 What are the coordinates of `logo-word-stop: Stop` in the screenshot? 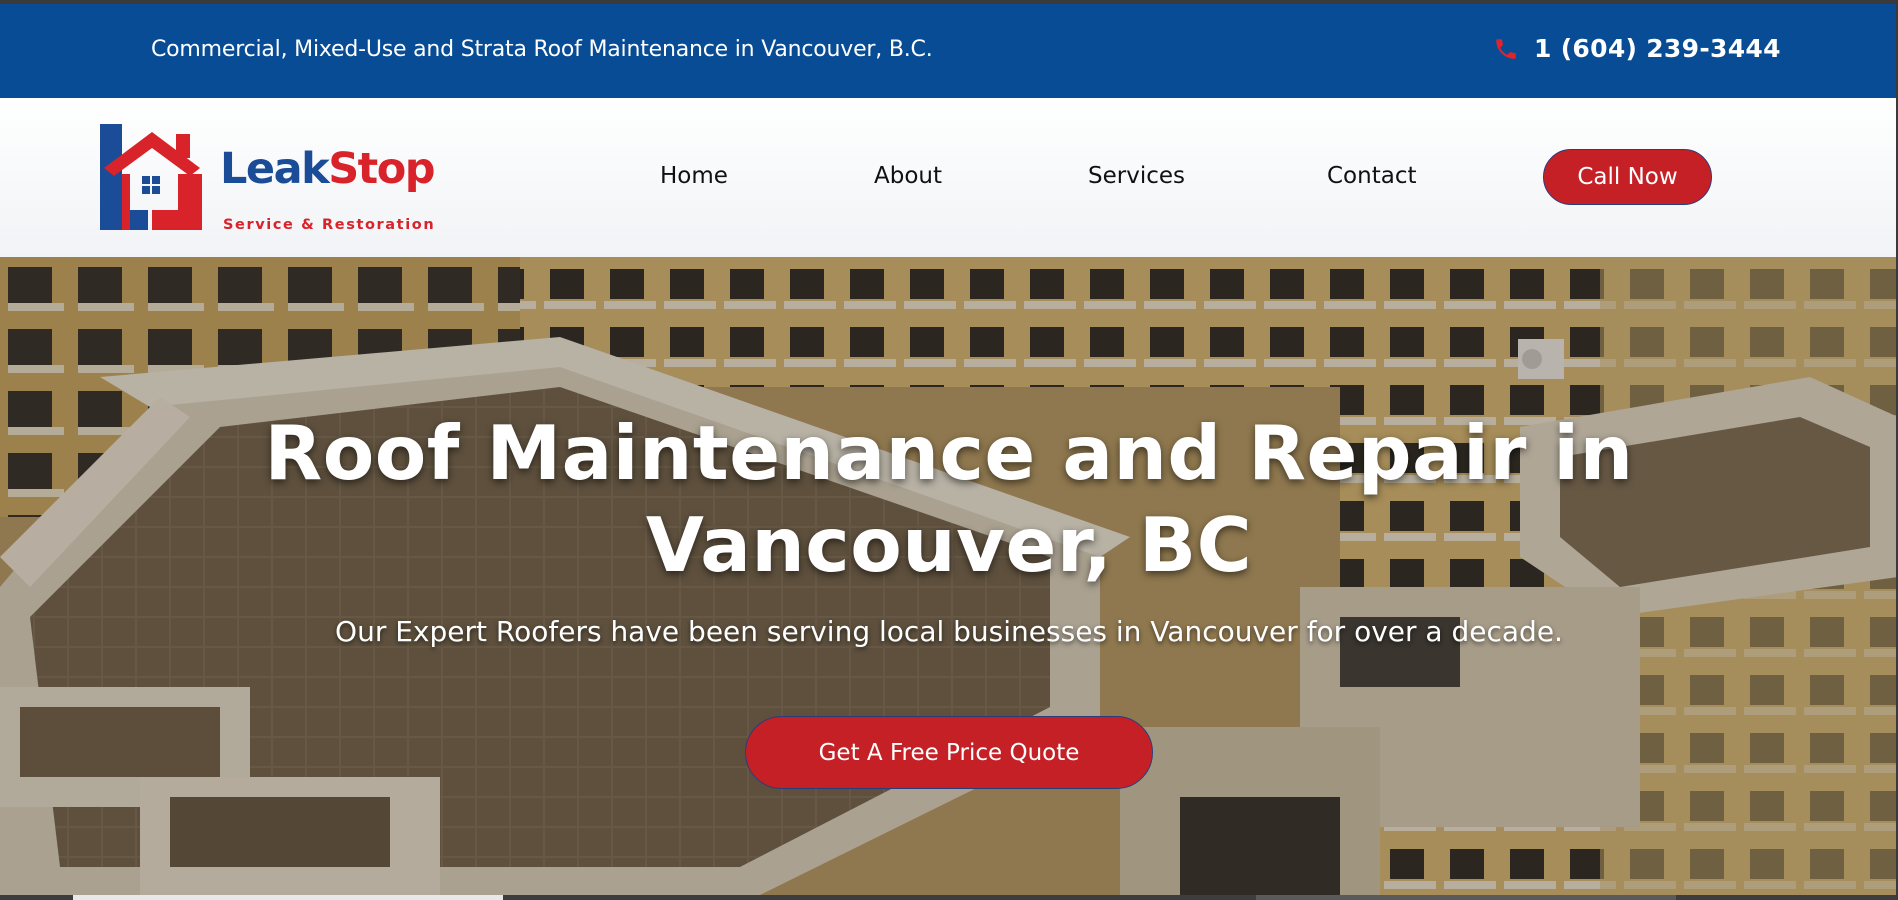 It's located at (381, 169).